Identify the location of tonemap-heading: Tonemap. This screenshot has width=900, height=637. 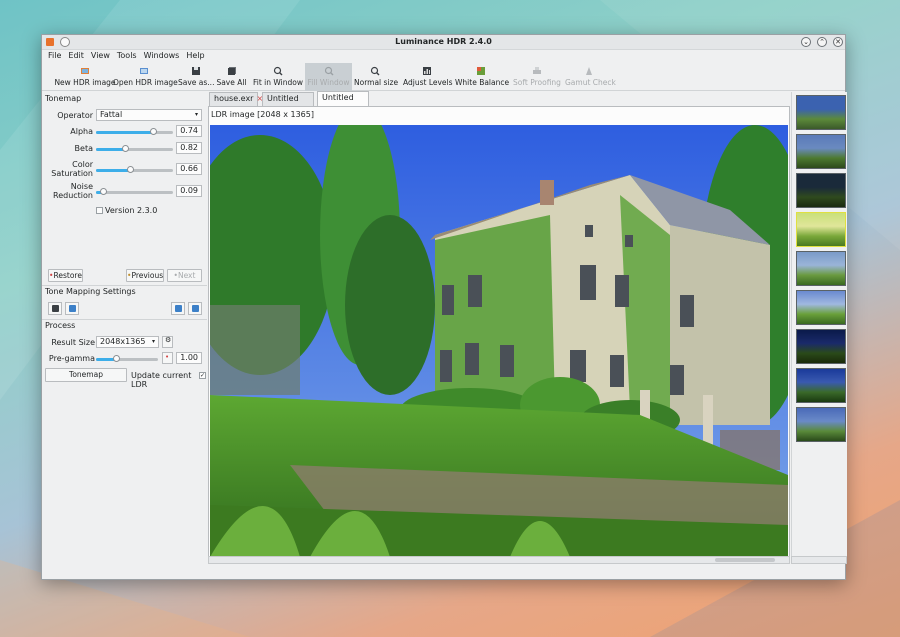
(63, 98).